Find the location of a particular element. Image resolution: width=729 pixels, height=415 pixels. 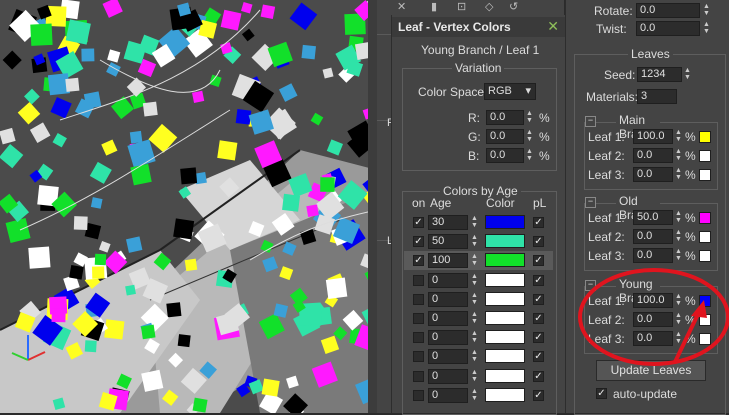

materials-input: 3 is located at coordinates (657, 96).